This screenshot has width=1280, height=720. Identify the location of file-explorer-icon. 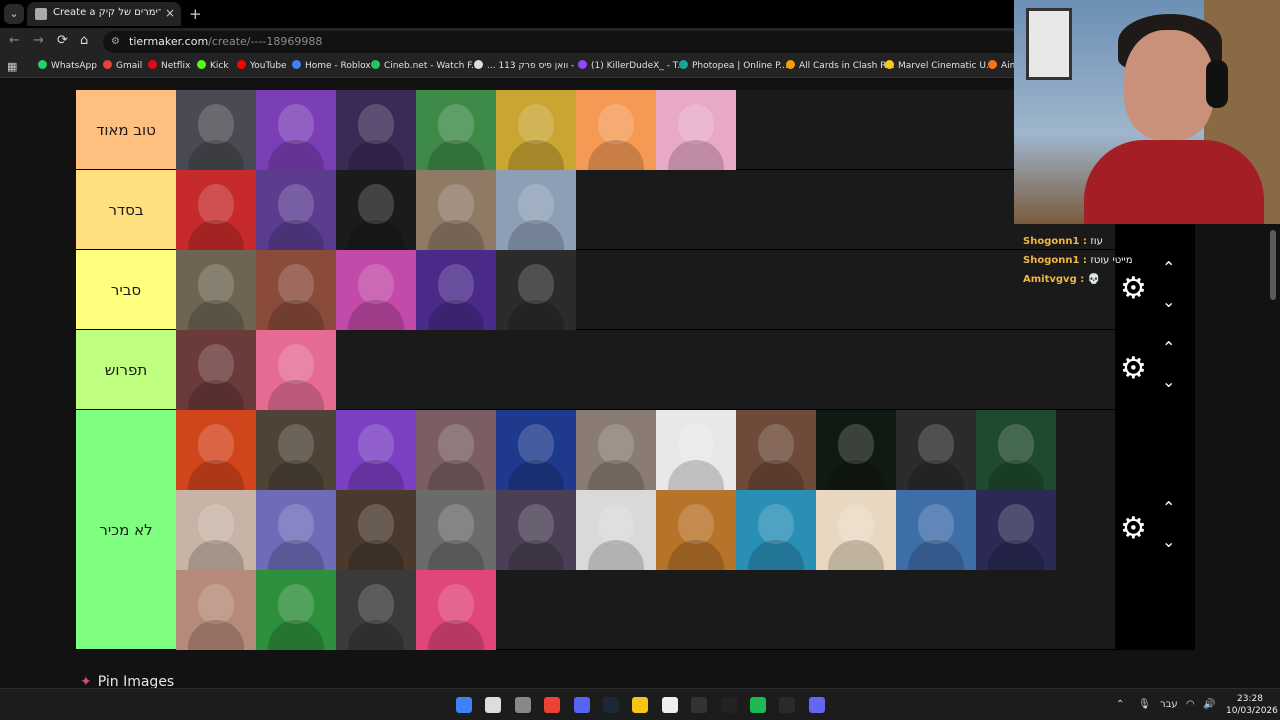
(640, 705).